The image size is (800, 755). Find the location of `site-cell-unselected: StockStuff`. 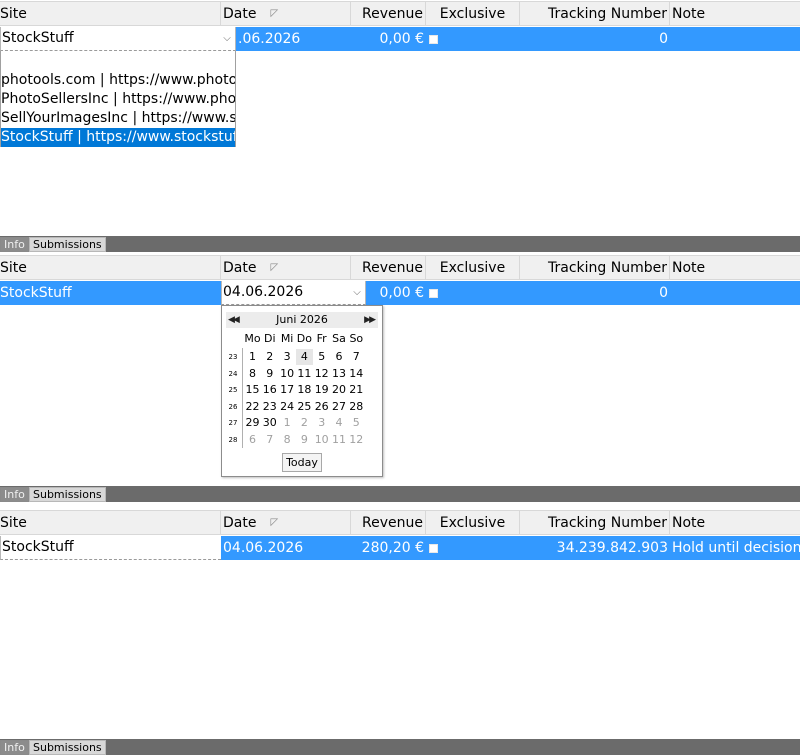

site-cell-unselected: StockStuff is located at coordinates (110, 548).